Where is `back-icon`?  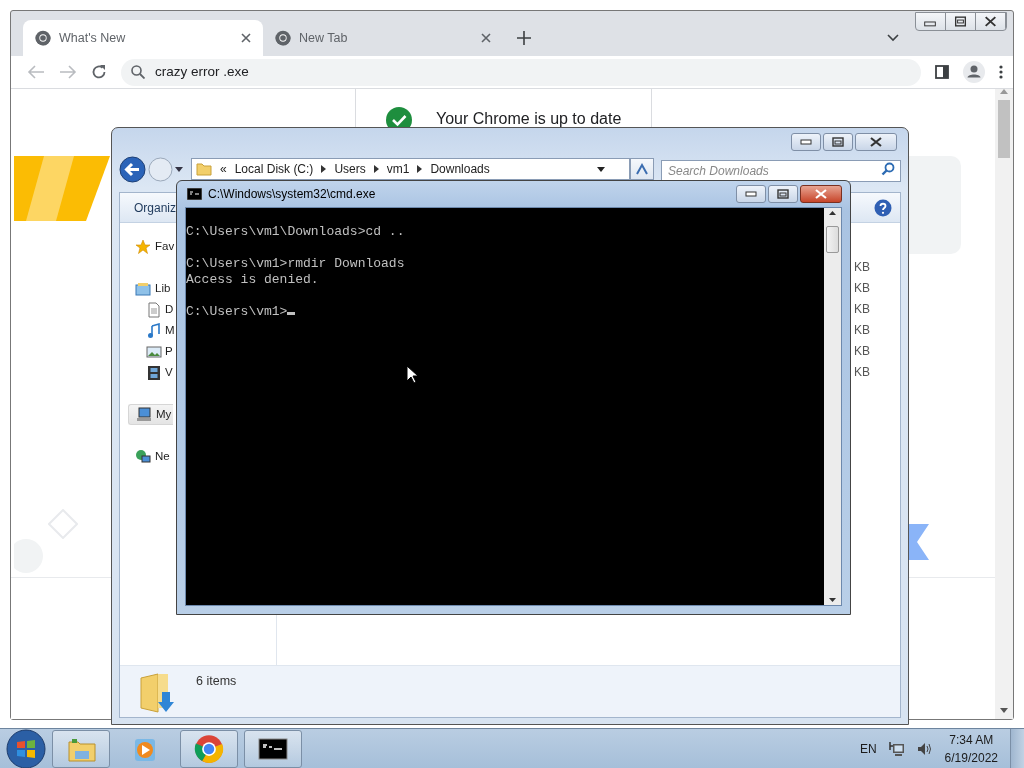 back-icon is located at coordinates (132, 169).